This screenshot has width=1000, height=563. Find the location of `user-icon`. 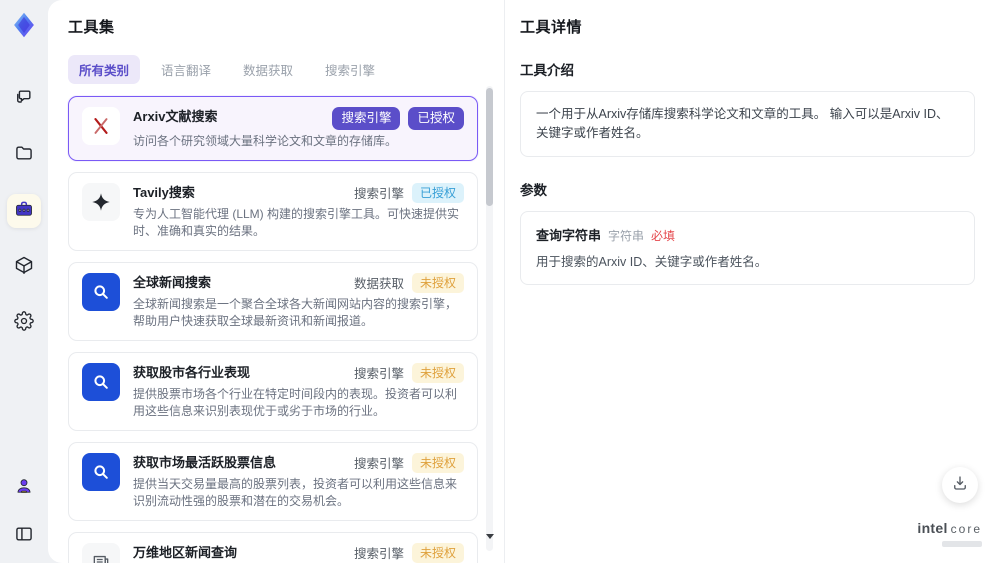

user-icon is located at coordinates (24, 488).